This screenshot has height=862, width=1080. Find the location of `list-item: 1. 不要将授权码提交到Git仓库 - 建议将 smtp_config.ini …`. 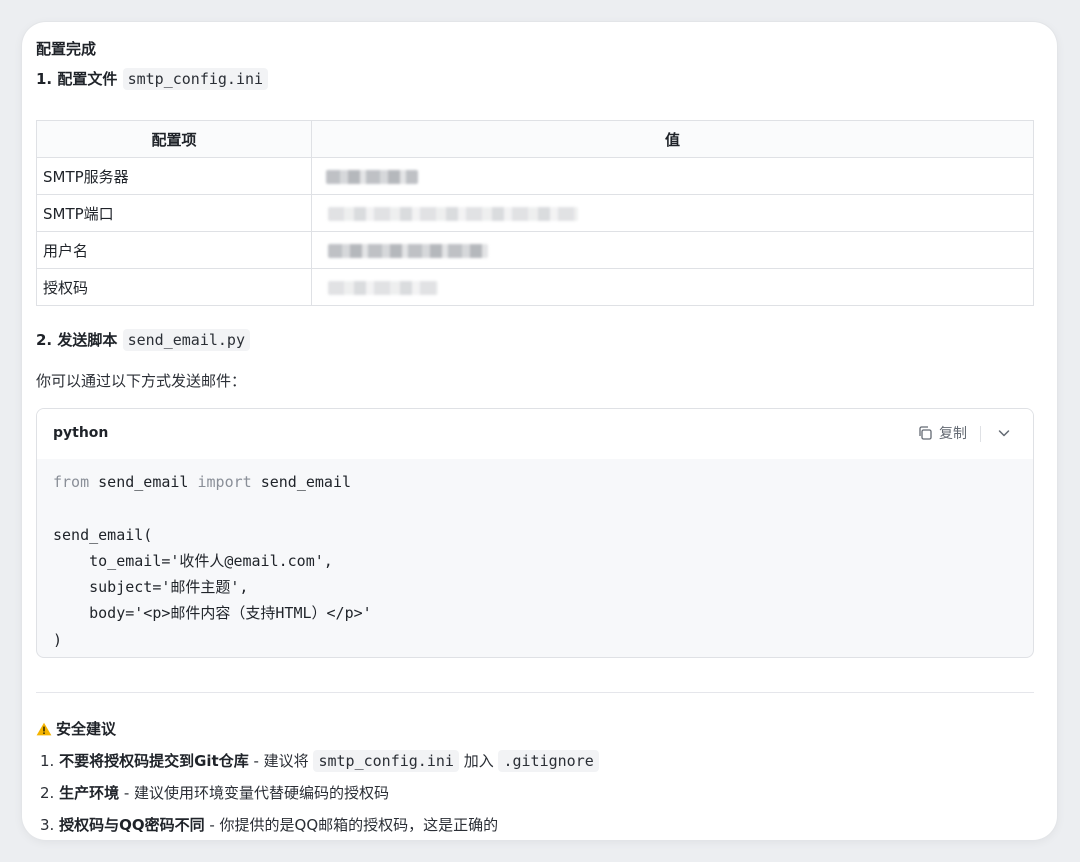

list-item: 1. 不要将授权码提交到Git仓库 - 建议将 smtp_config.ini … is located at coordinates (319, 761).